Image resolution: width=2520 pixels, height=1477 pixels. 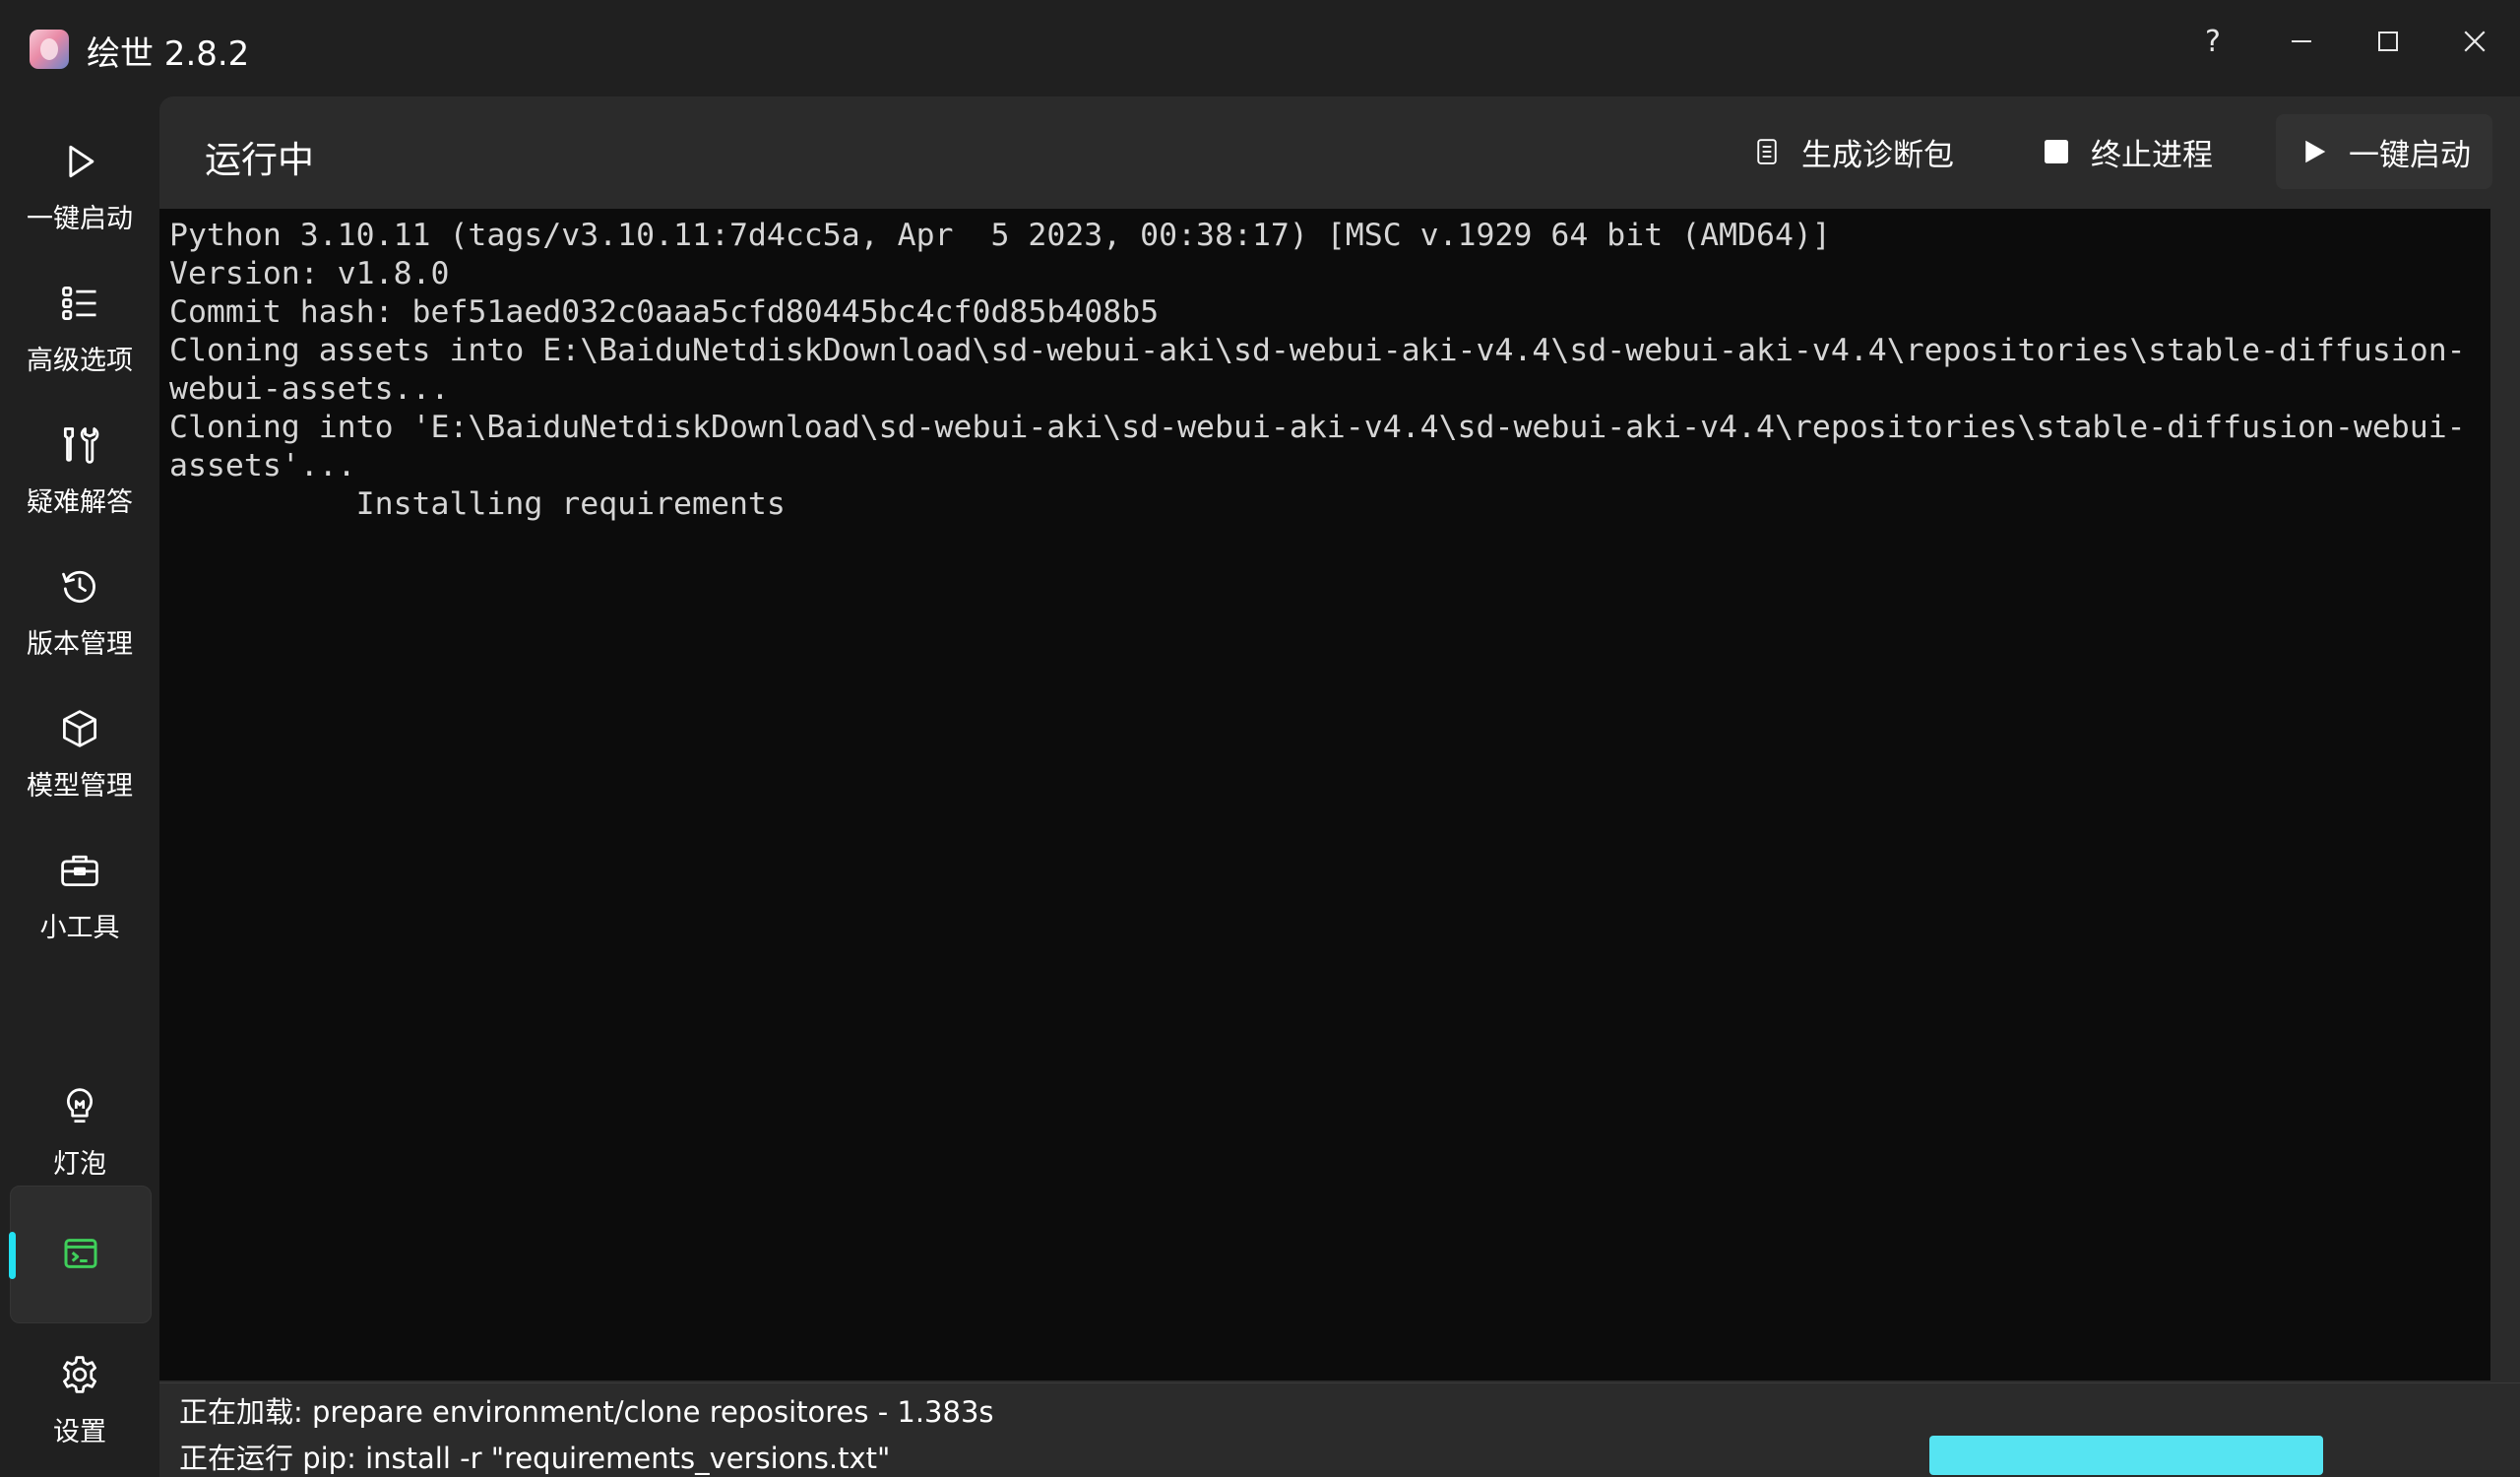 What do you see at coordinates (80, 328) in the screenshot?
I see `sidebar-item-advanced: 高级选项` at bounding box center [80, 328].